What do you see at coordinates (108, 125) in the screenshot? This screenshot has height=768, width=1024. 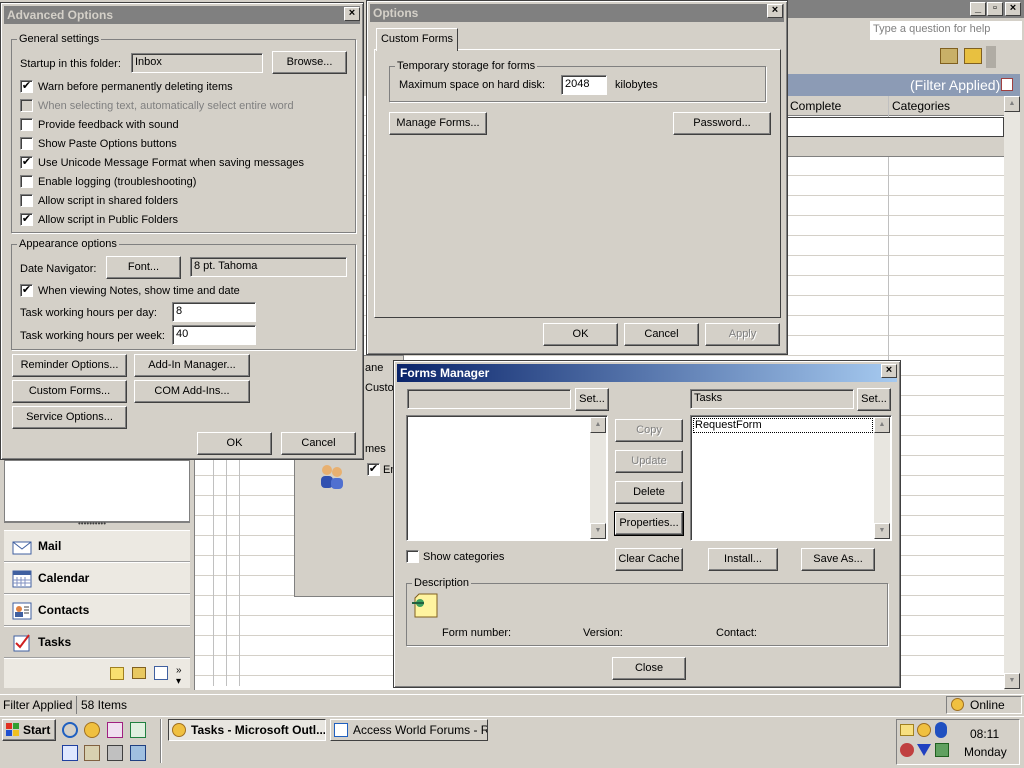 I see `advanced-option-label: Provide feedback with sound` at bounding box center [108, 125].